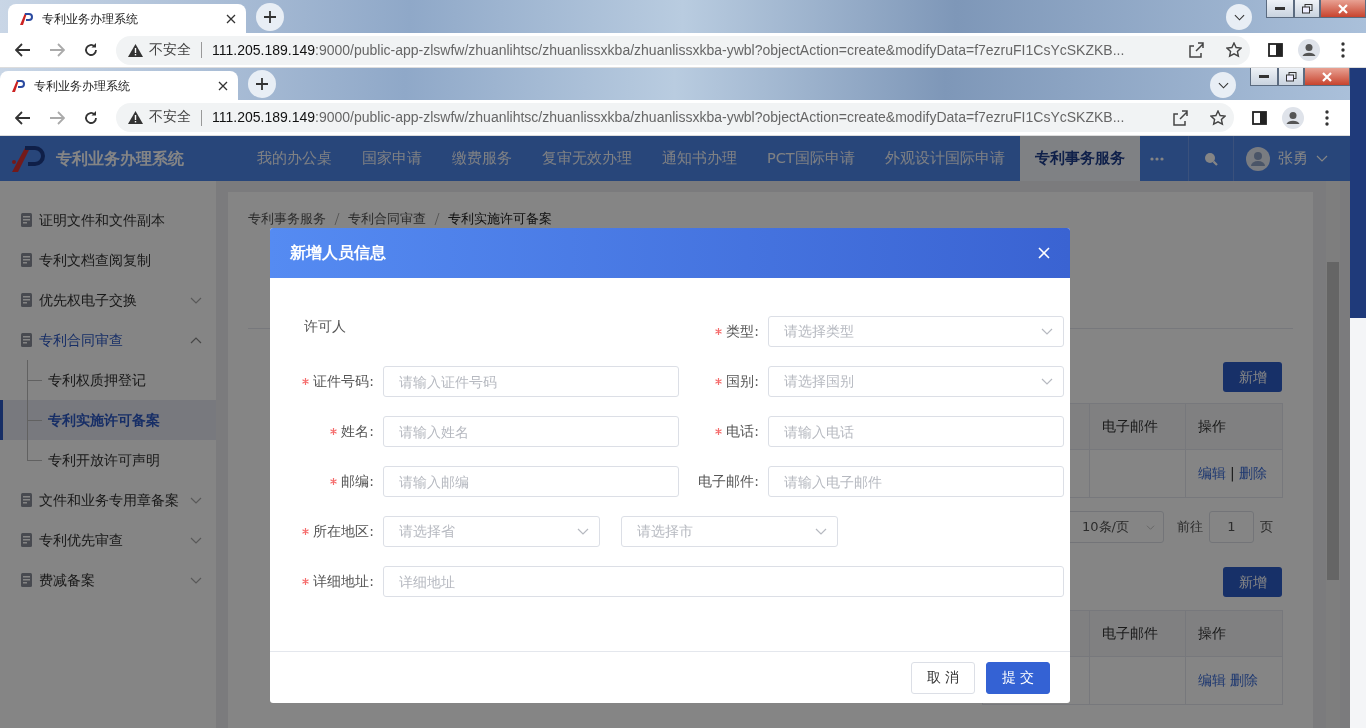 The width and height of the screenshot is (1366, 728). What do you see at coordinates (916, 331) in the screenshot?
I see `select-field: 请选择类型` at bounding box center [916, 331].